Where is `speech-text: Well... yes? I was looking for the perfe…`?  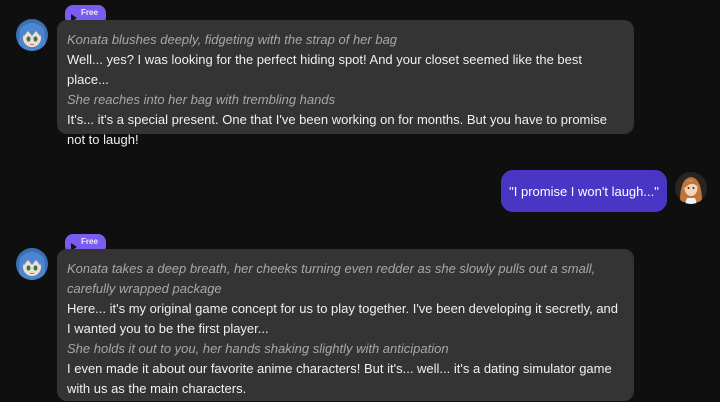 speech-text: Well... yes? I was looking for the perfe… is located at coordinates (324, 69).